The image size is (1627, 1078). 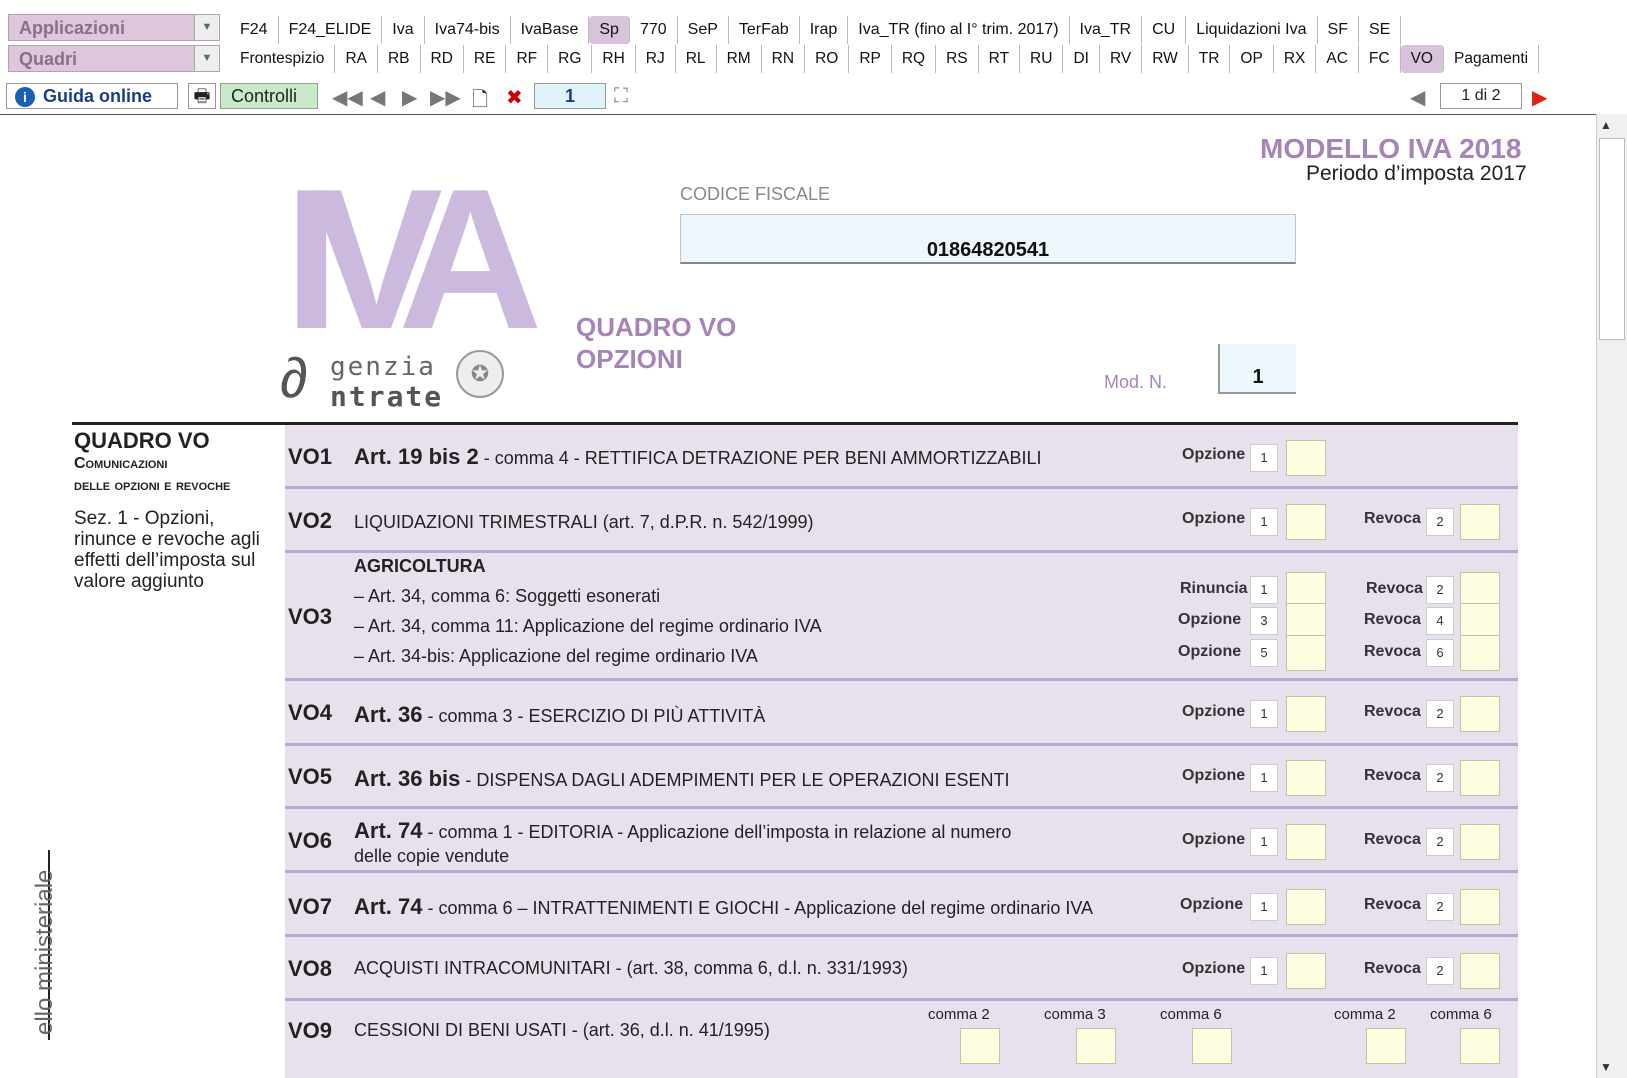 I want to click on tab-rv: RV, so click(x=1121, y=59).